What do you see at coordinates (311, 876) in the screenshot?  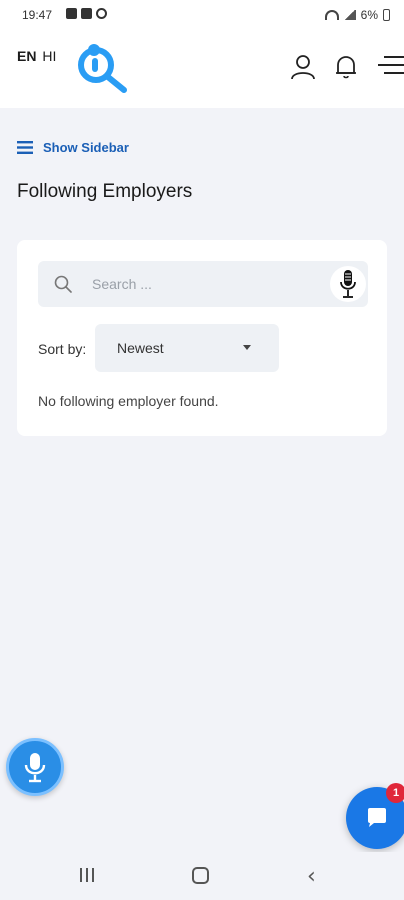 I see `back-icon: ‹` at bounding box center [311, 876].